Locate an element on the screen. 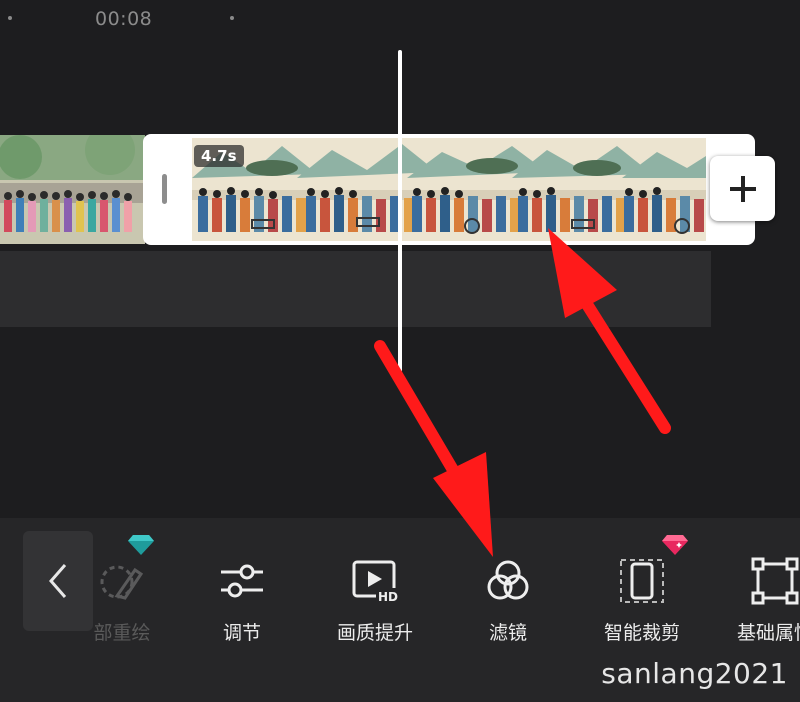 This screenshot has width=800, height=702. hd-quality-icon: HD is located at coordinates (375, 581).